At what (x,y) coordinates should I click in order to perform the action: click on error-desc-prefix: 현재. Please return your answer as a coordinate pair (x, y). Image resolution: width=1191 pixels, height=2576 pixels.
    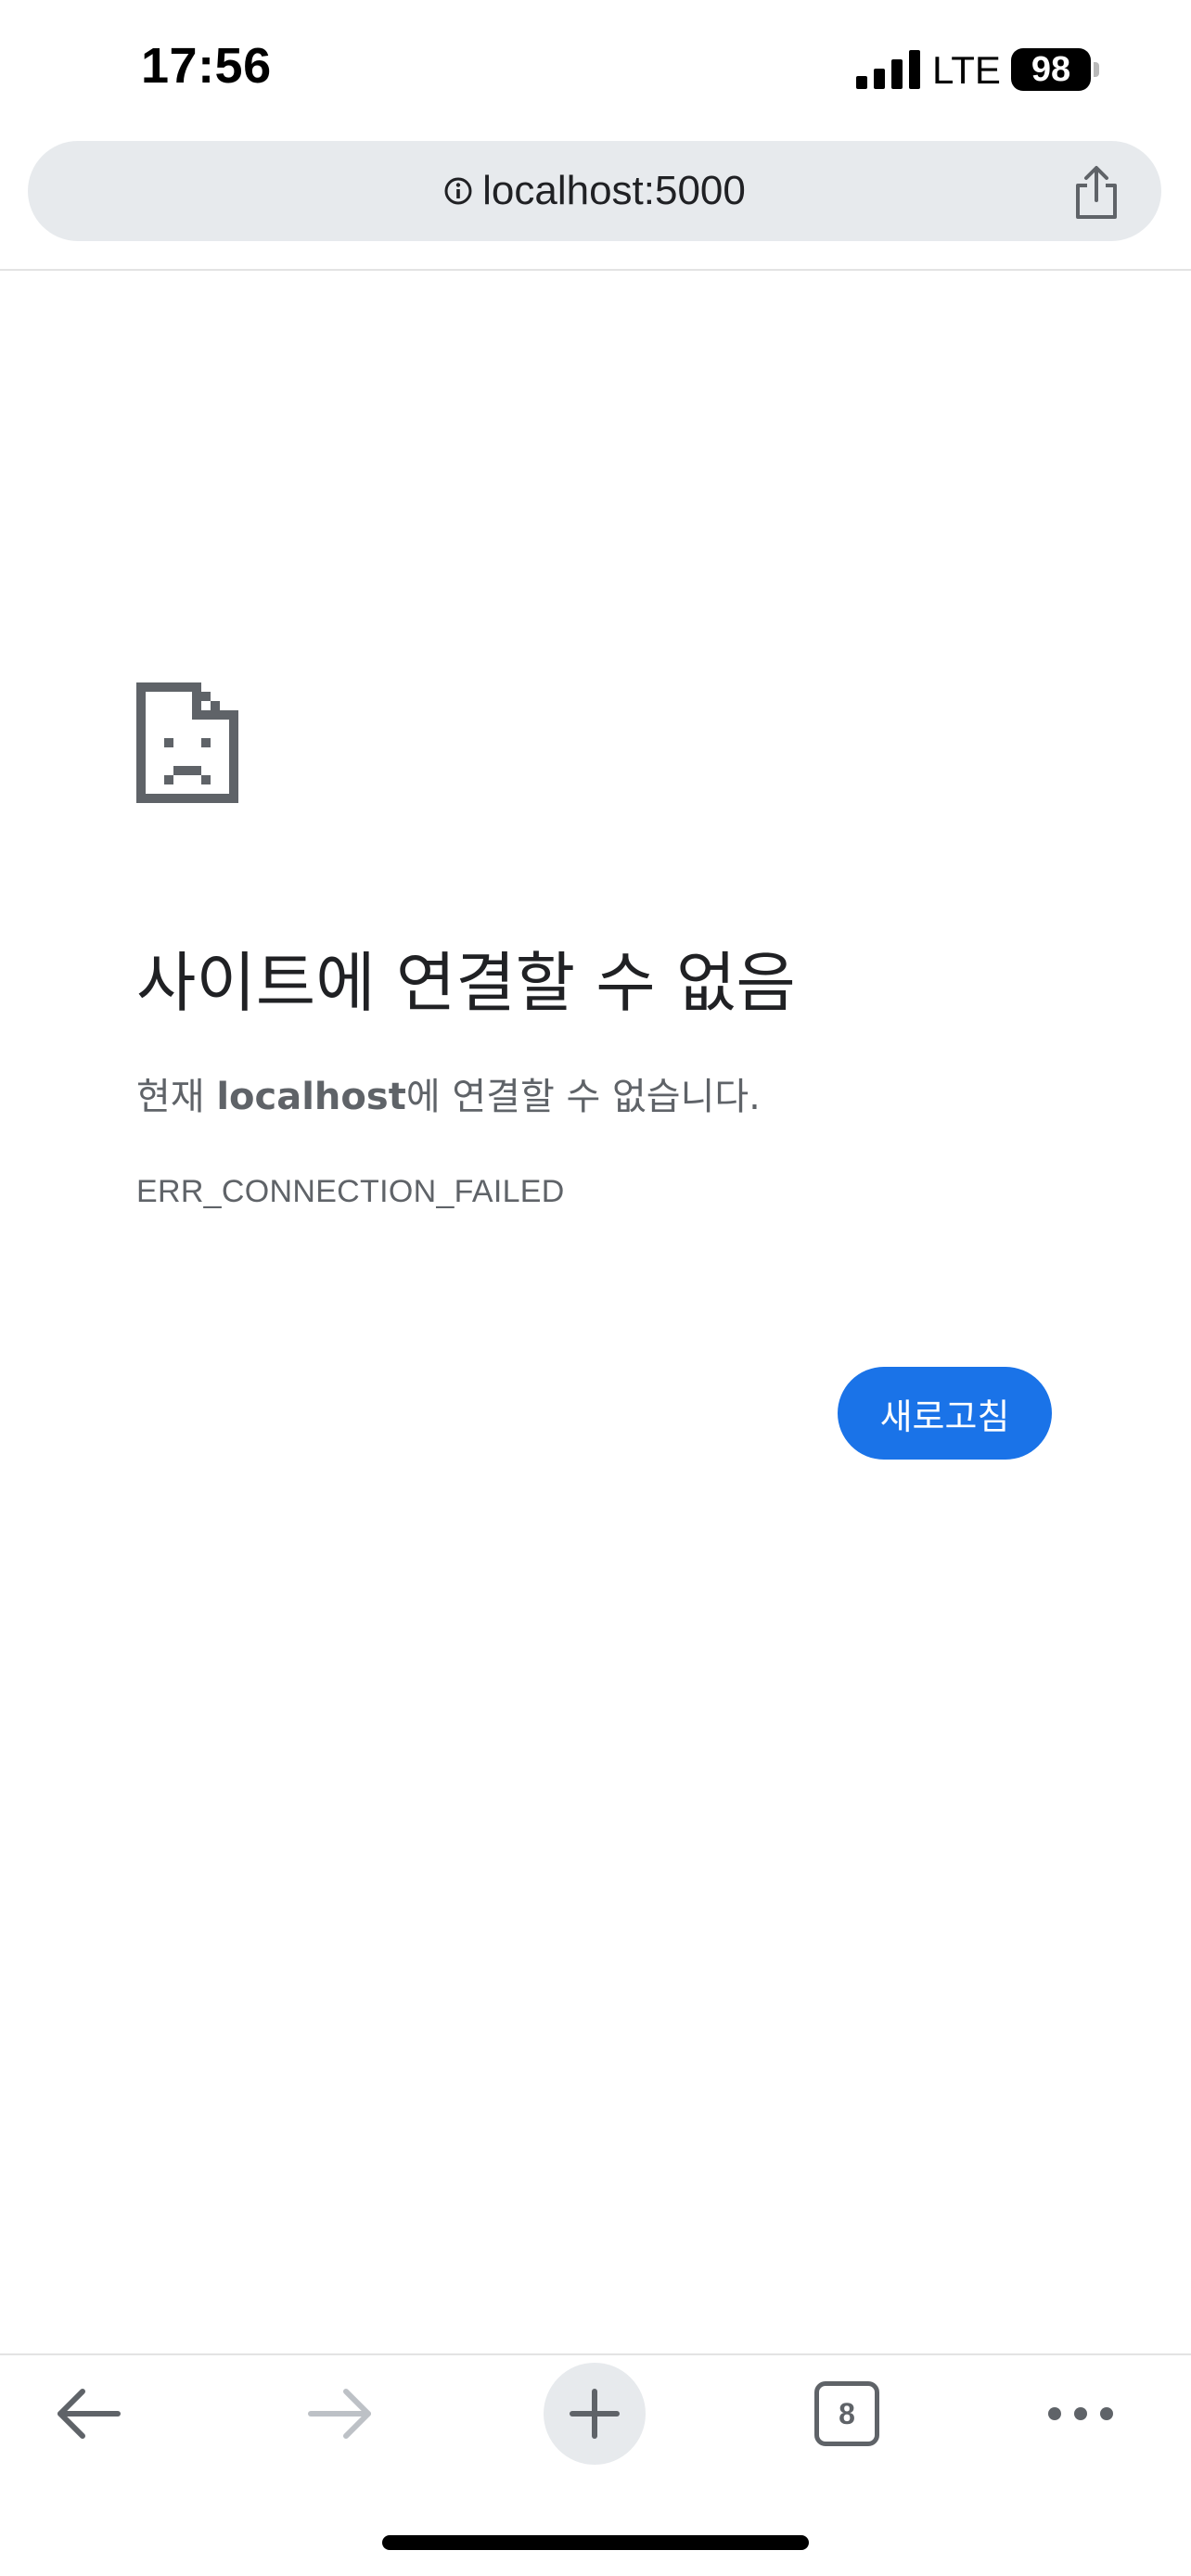
    Looking at the image, I should click on (177, 1097).